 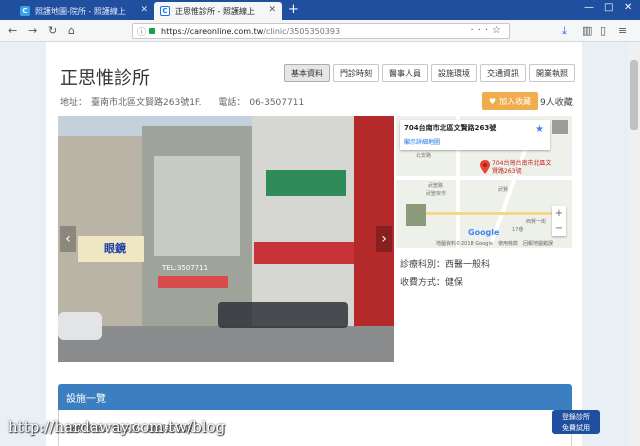 I want to click on street-label: 西賢一街, so click(x=536, y=222).